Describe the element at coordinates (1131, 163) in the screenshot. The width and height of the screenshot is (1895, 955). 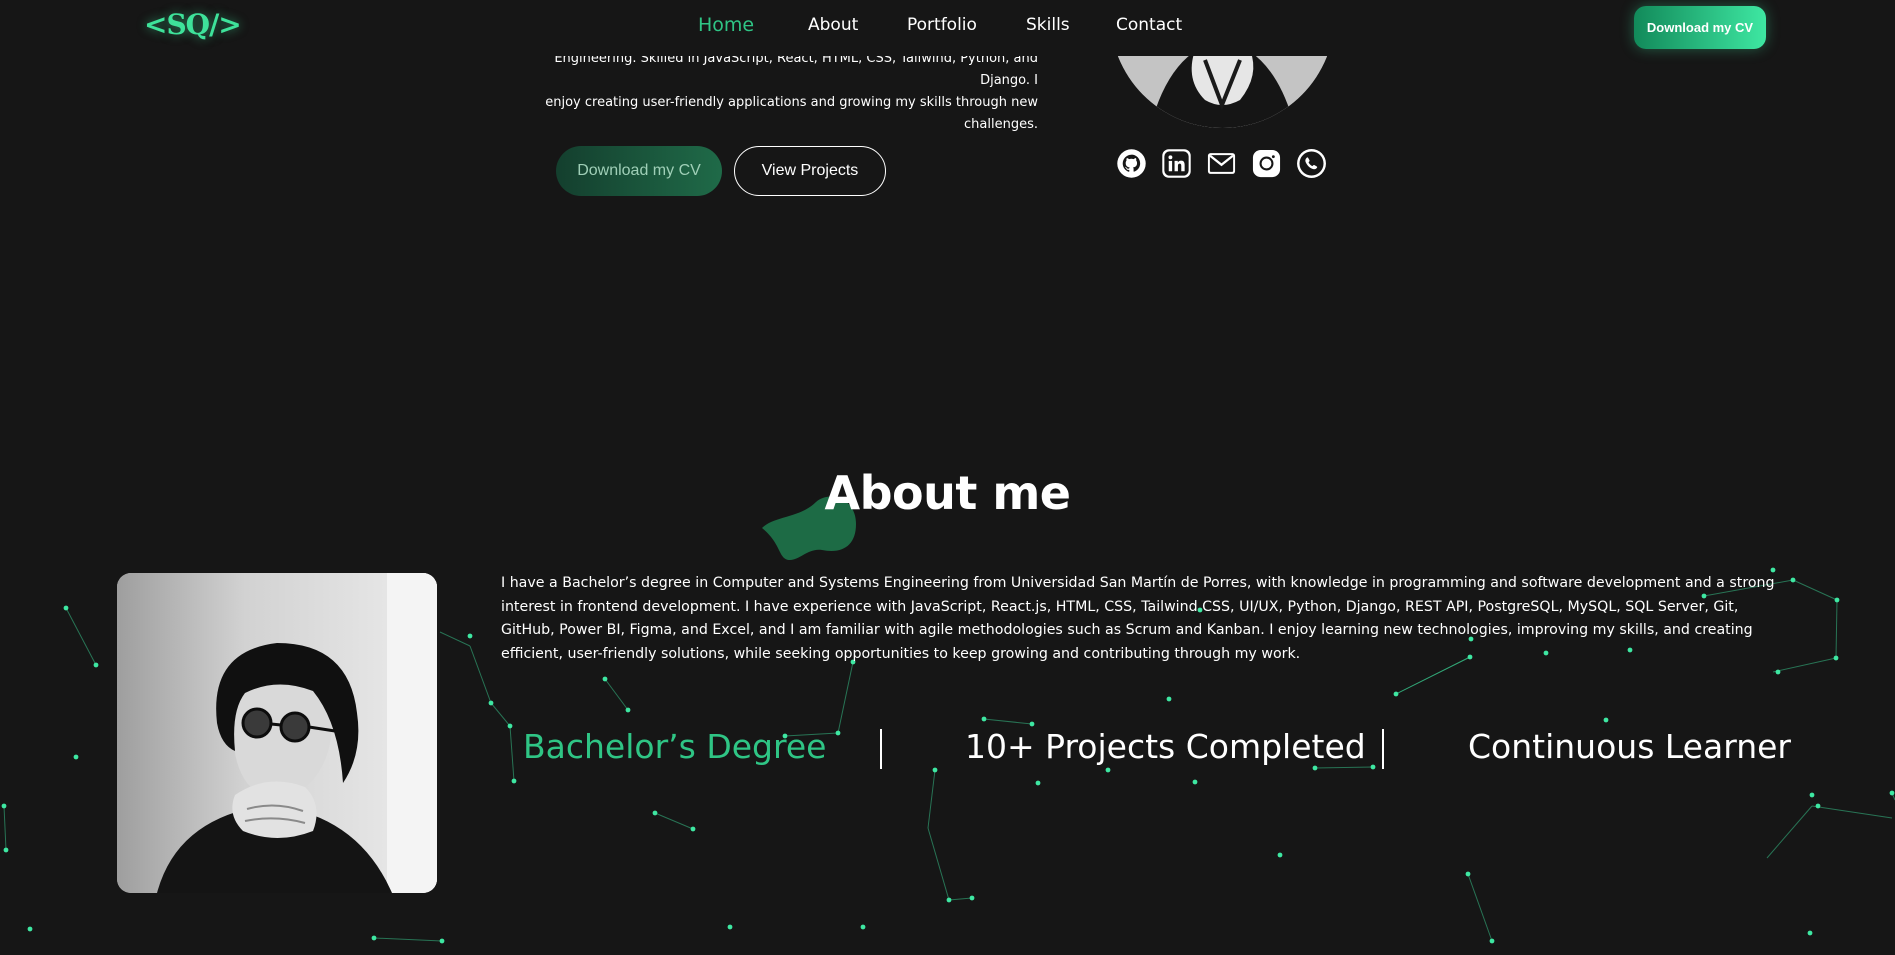
I see `github-icon` at that location.